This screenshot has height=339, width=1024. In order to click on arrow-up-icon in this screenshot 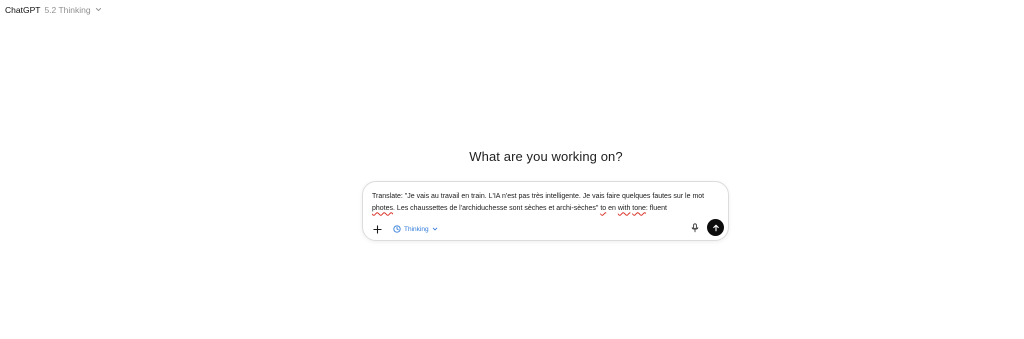, I will do `click(715, 227)`.